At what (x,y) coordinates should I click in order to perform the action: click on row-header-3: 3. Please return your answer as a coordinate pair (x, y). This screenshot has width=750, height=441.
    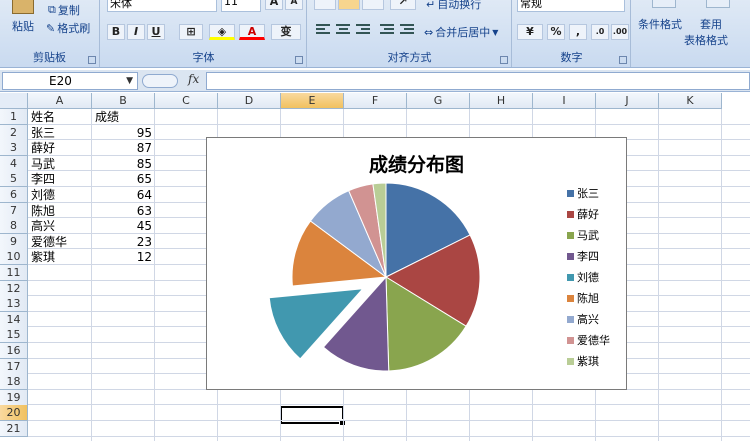
    Looking at the image, I should click on (14, 148).